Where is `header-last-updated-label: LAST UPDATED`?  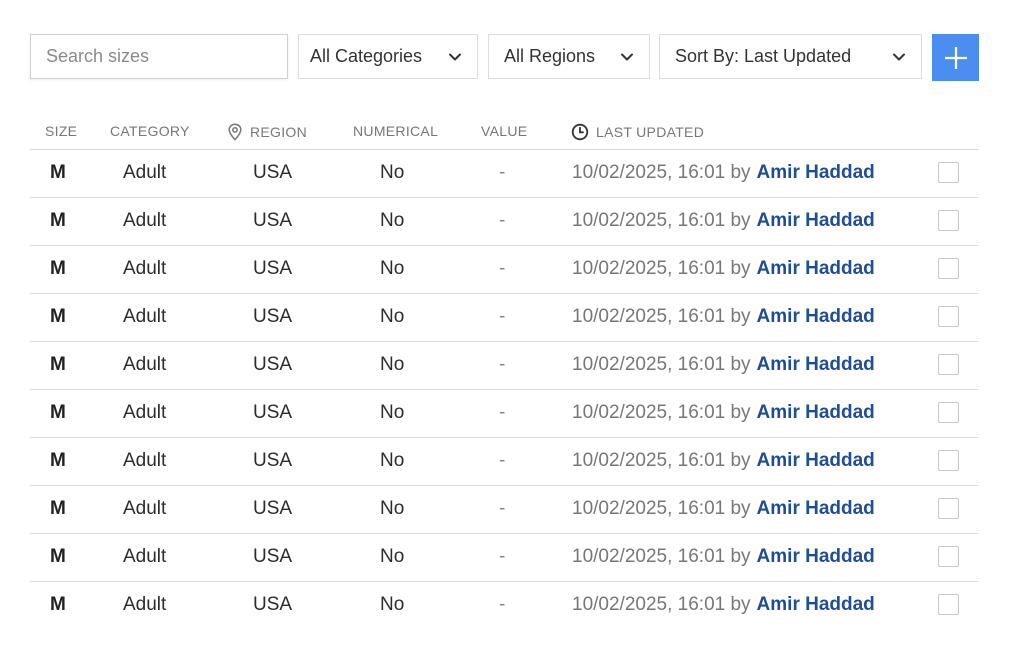
header-last-updated-label: LAST UPDATED is located at coordinates (650, 132).